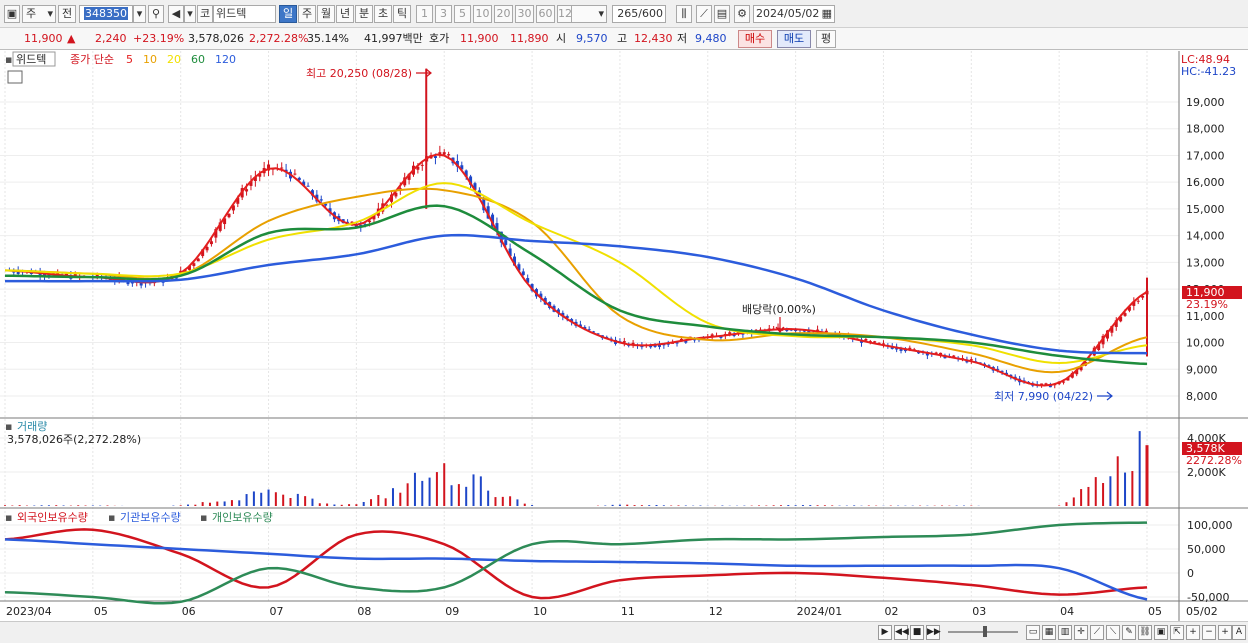  I want to click on eval-button: 평, so click(826, 39).